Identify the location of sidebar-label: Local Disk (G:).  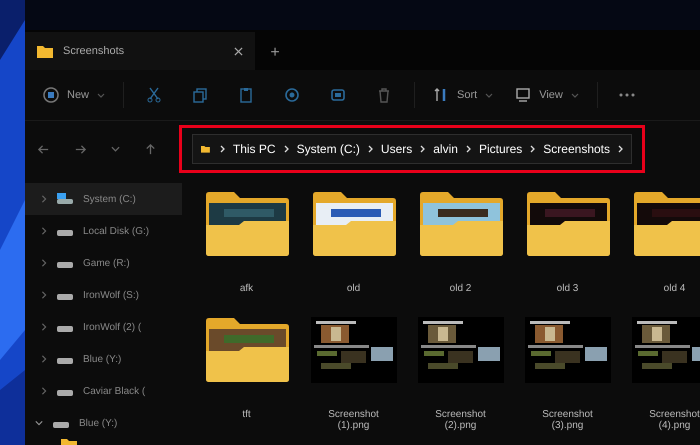
(116, 231).